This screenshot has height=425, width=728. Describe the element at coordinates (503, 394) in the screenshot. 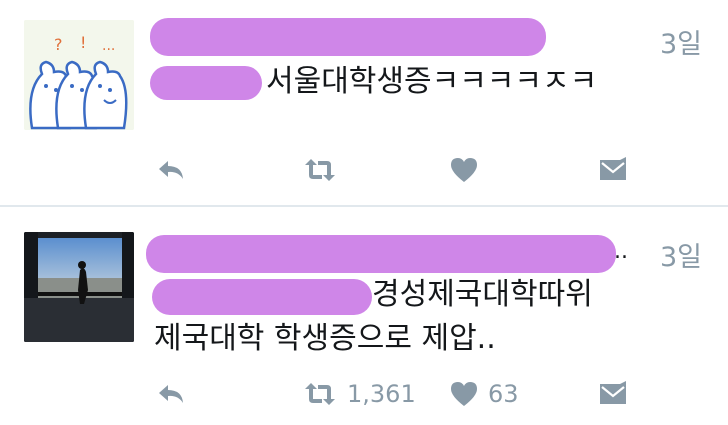

I see `like-count: 63` at that location.